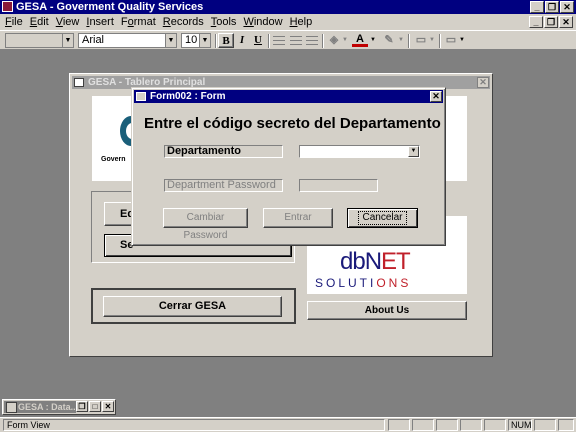  I want to click on menu-window: Window, so click(262, 22).